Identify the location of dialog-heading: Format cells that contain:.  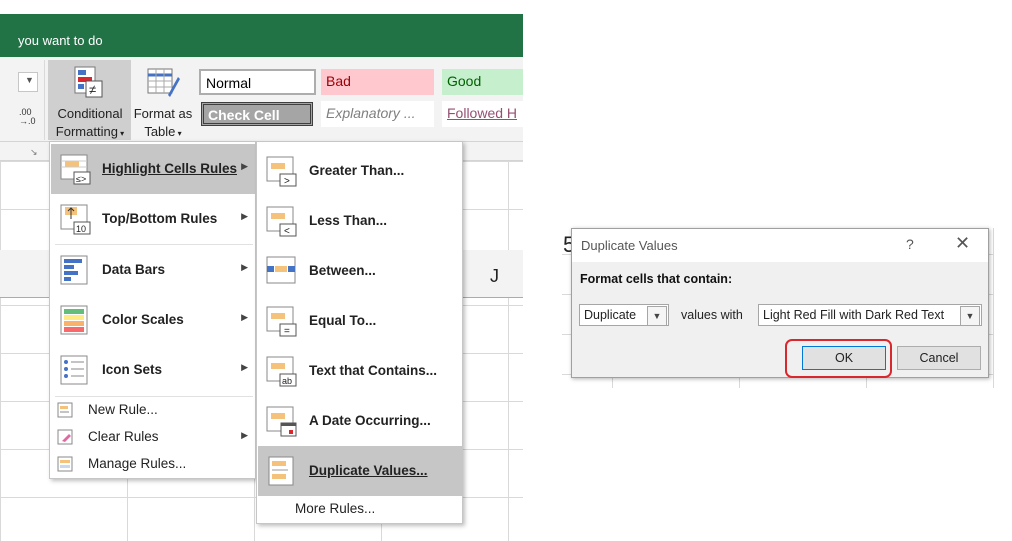
(656, 279).